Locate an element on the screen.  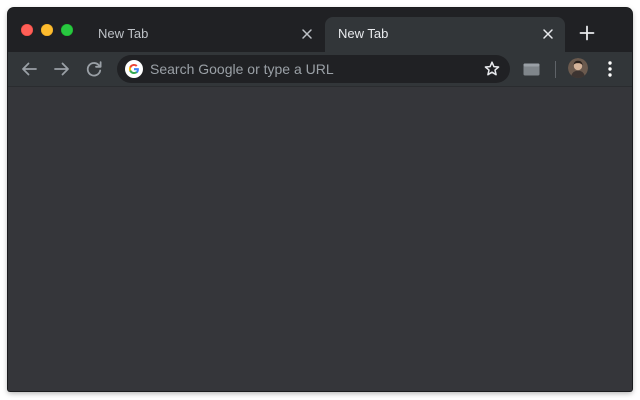
tab-strip: New Tab New Tab is located at coordinates (320, 30).